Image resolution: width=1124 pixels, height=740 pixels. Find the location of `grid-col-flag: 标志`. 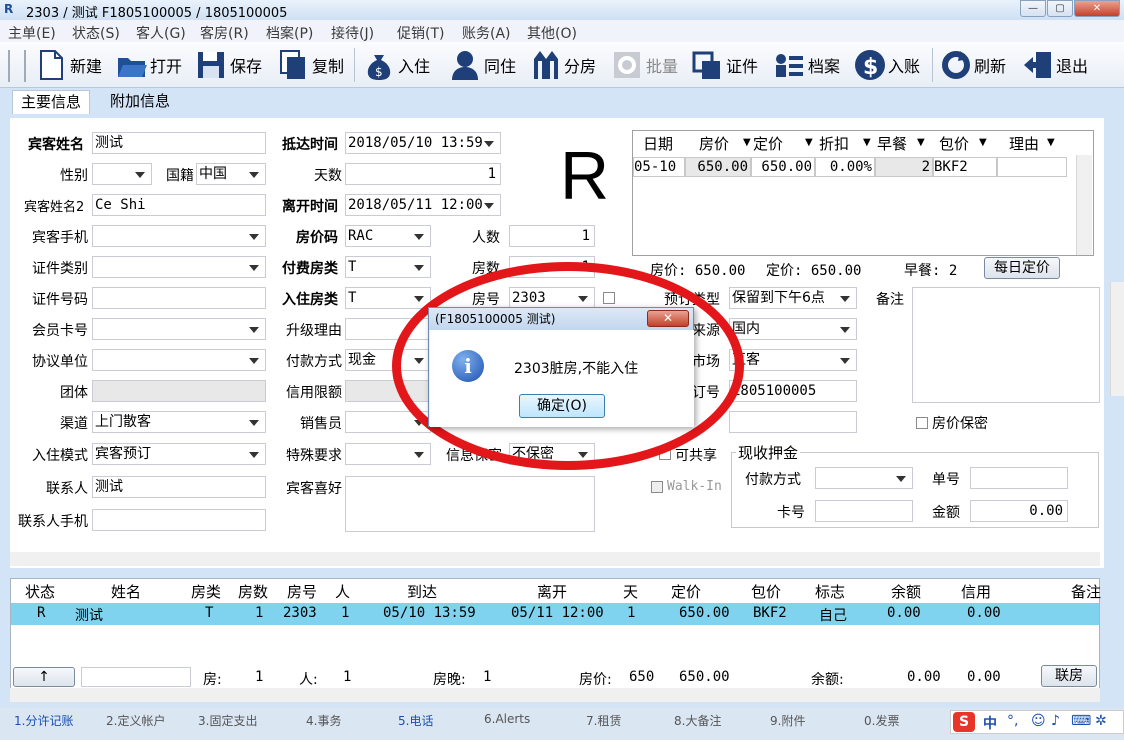

grid-col-flag: 标志 is located at coordinates (830, 591).